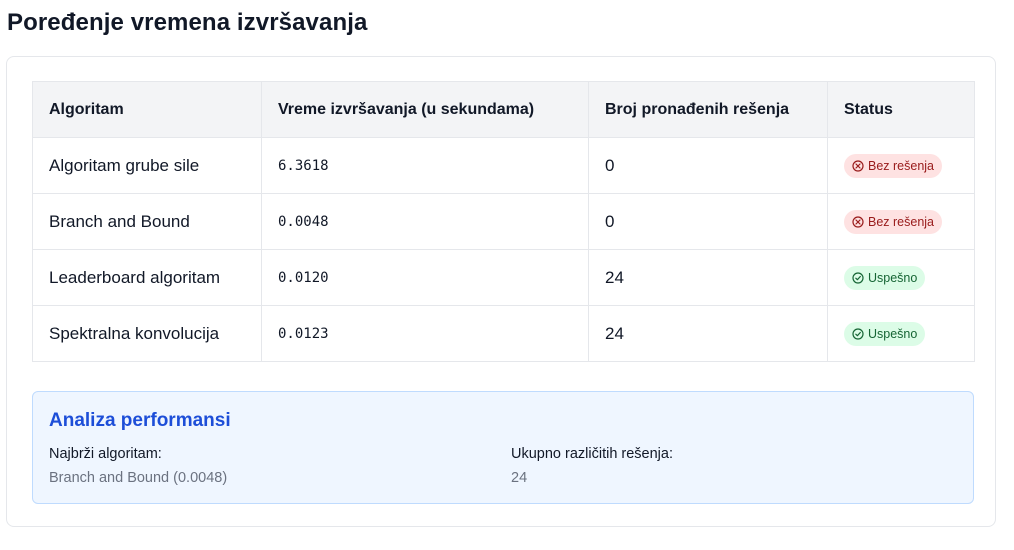  What do you see at coordinates (425, 165) in the screenshot?
I see `time-cell: 6.3618` at bounding box center [425, 165].